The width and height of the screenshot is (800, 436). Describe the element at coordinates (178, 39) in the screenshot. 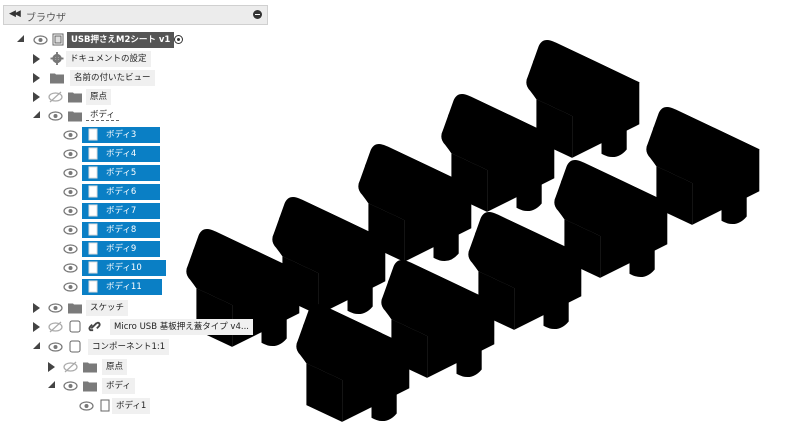

I see `radio-icon` at that location.